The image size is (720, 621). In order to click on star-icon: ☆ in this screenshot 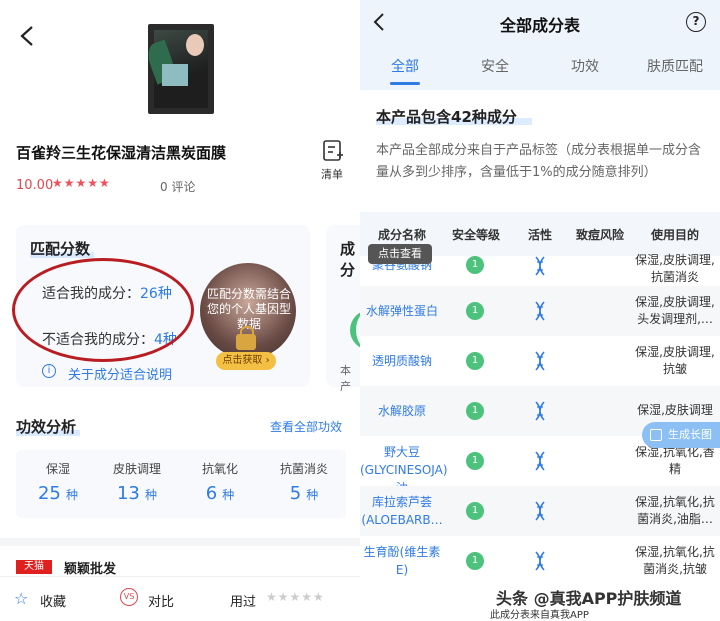, I will do `click(21, 598)`.